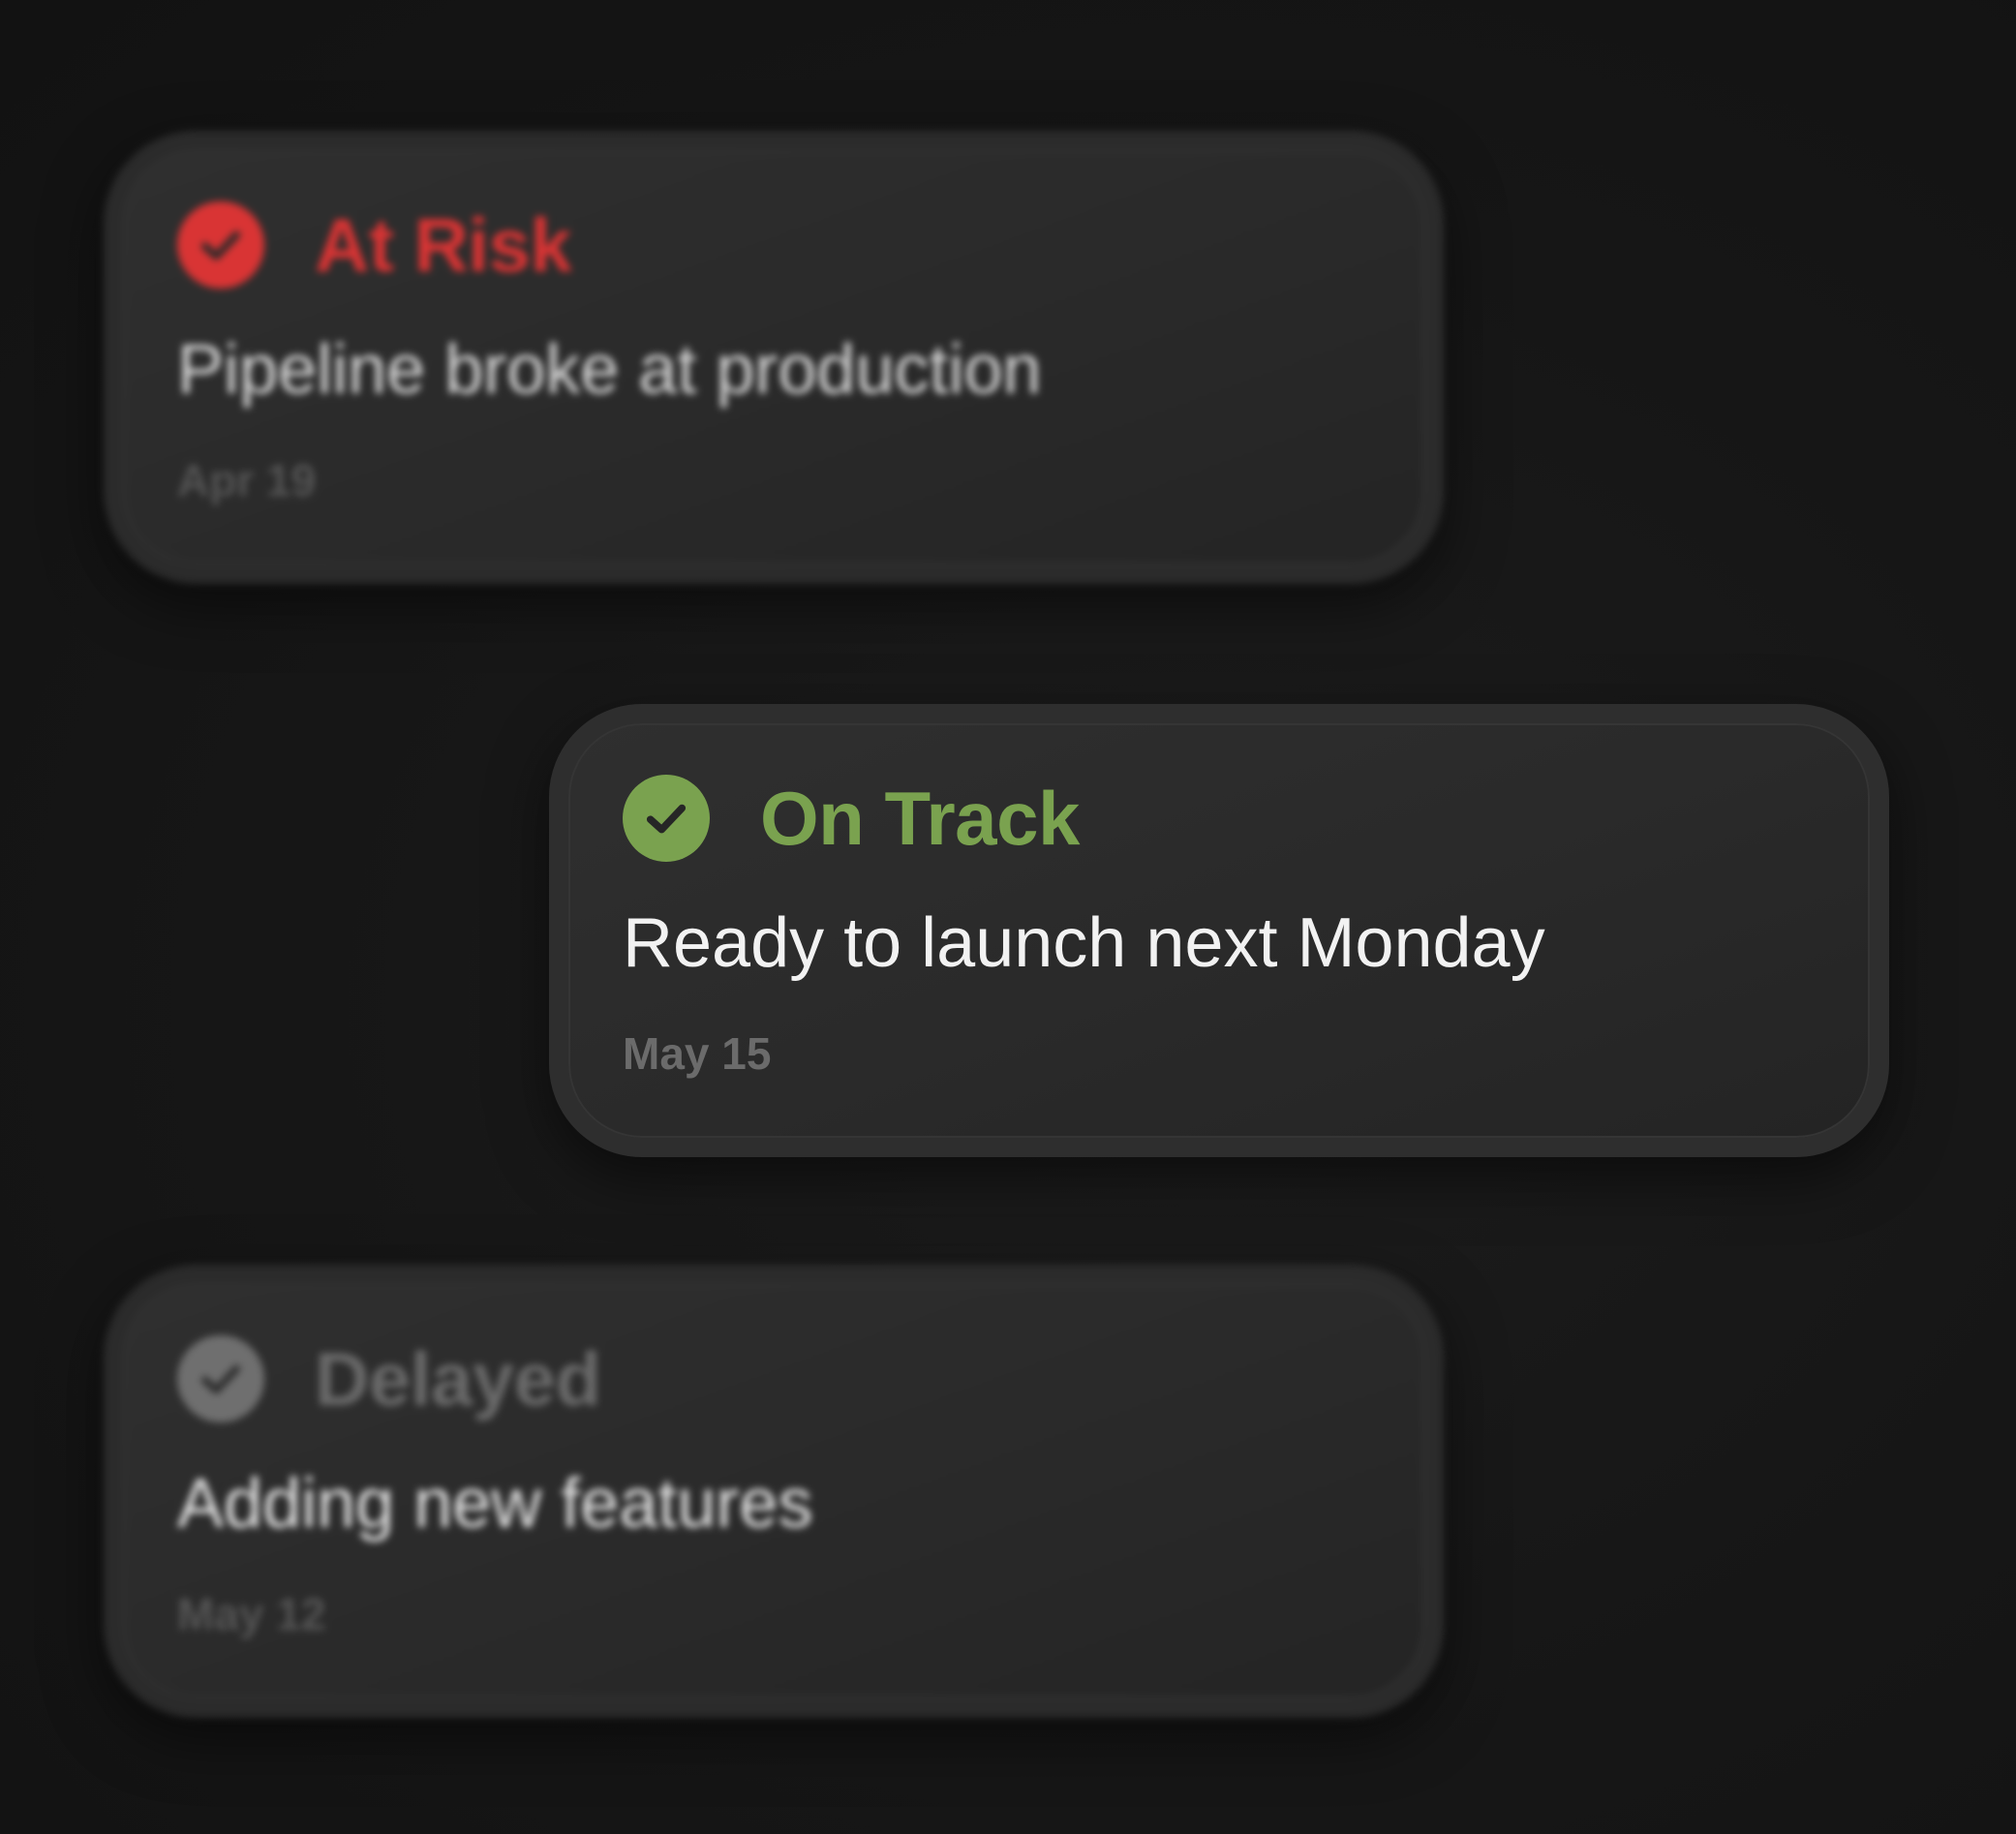 Image resolution: width=2016 pixels, height=1834 pixels. I want to click on status-label: Delayed, so click(458, 1378).